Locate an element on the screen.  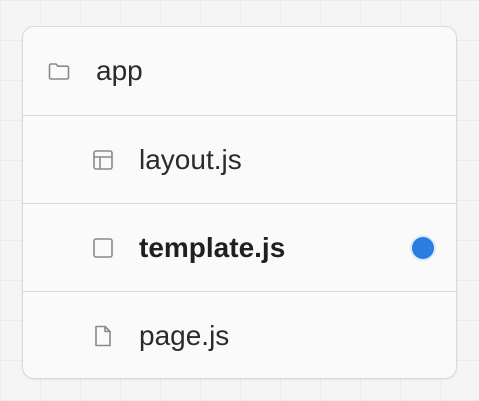
folder-icon is located at coordinates (59, 71).